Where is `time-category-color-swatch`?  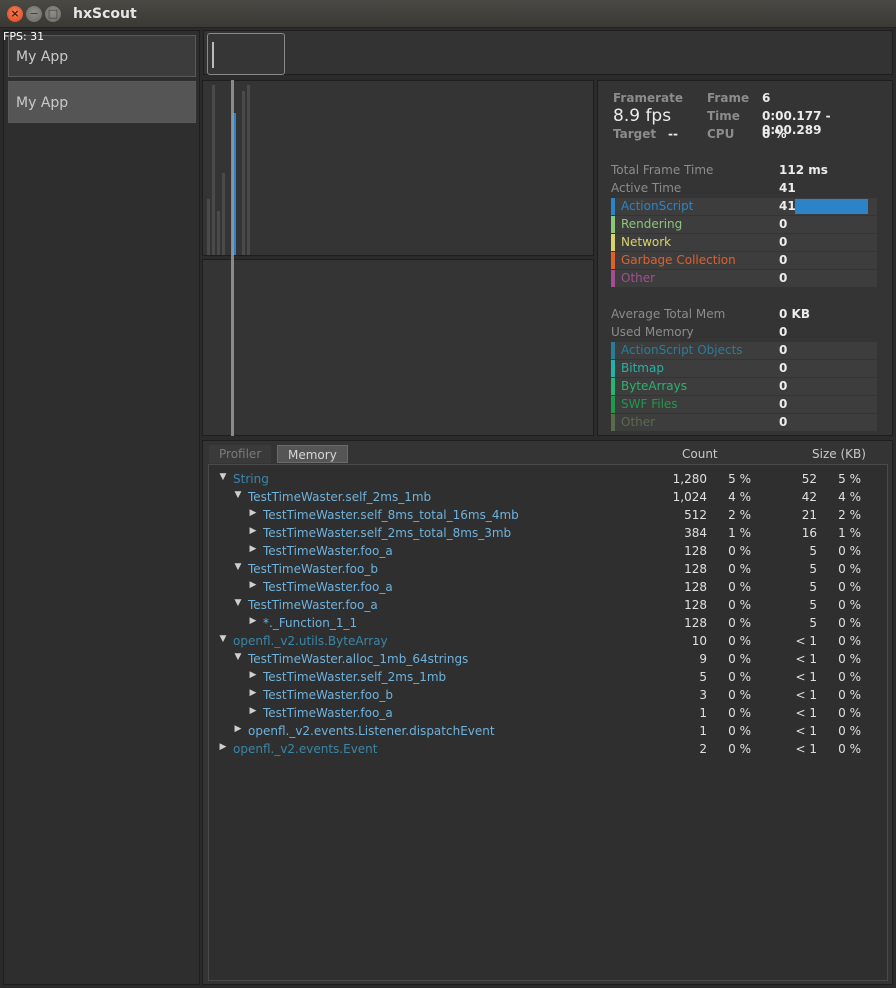
time-category-color-swatch is located at coordinates (613, 206).